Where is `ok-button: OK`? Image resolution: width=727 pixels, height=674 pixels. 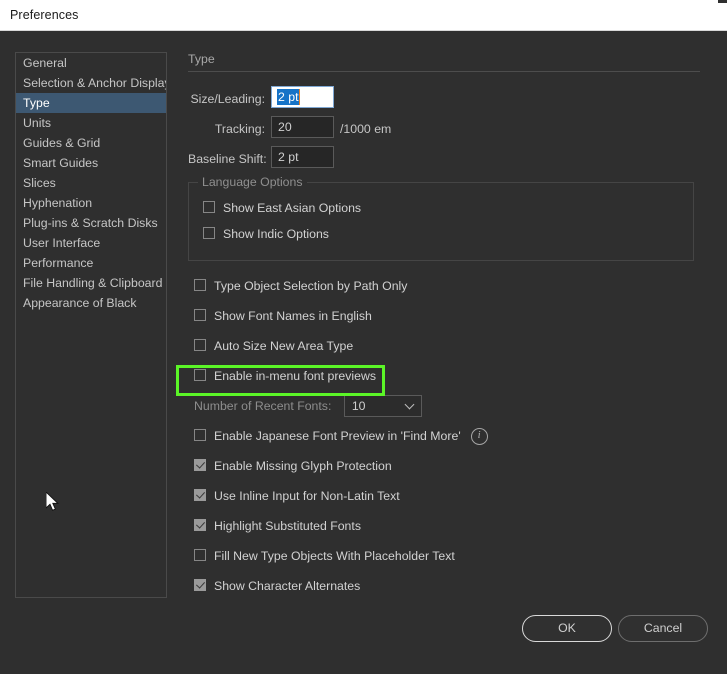
ok-button: OK is located at coordinates (567, 628).